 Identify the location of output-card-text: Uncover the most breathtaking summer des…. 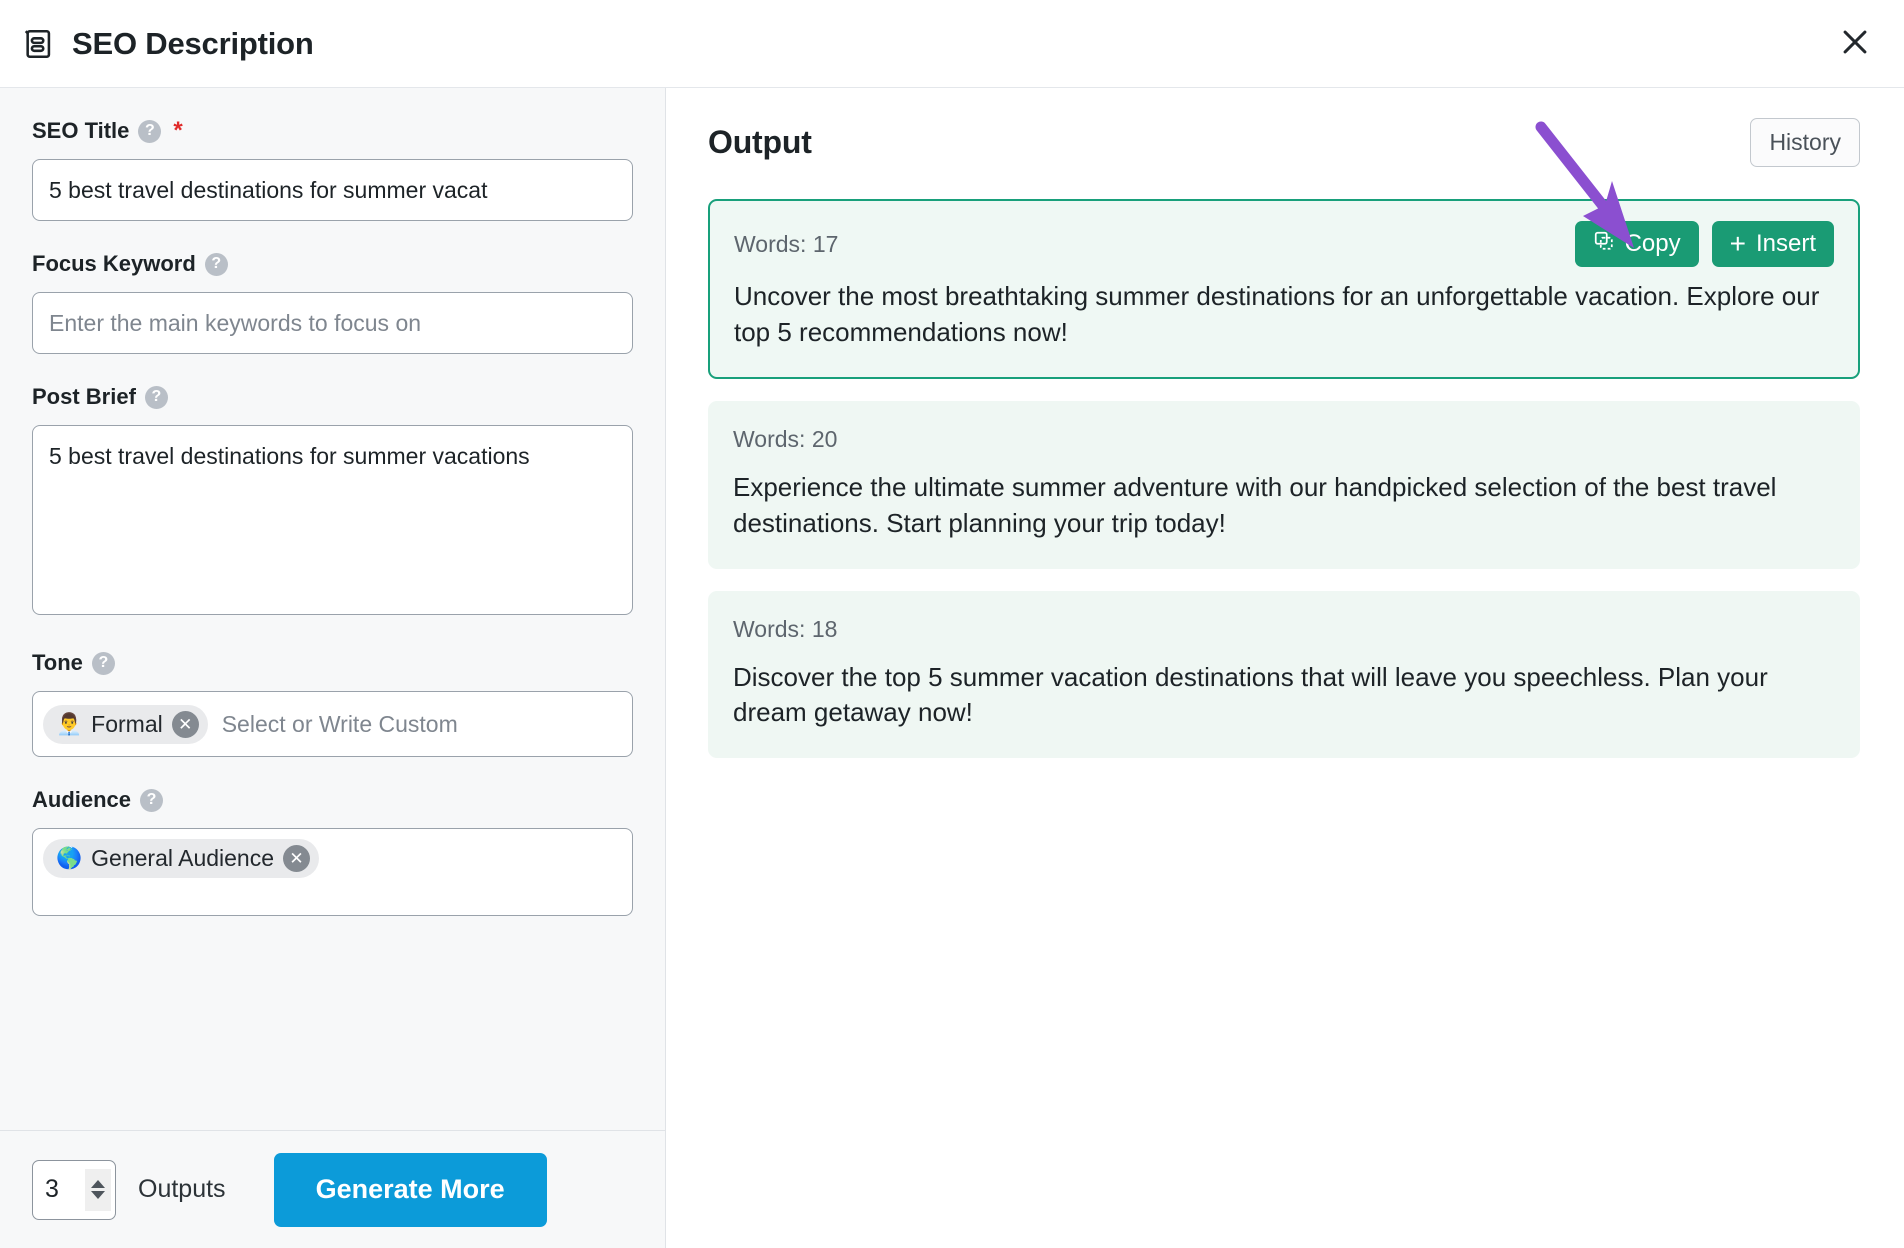
(1277, 314).